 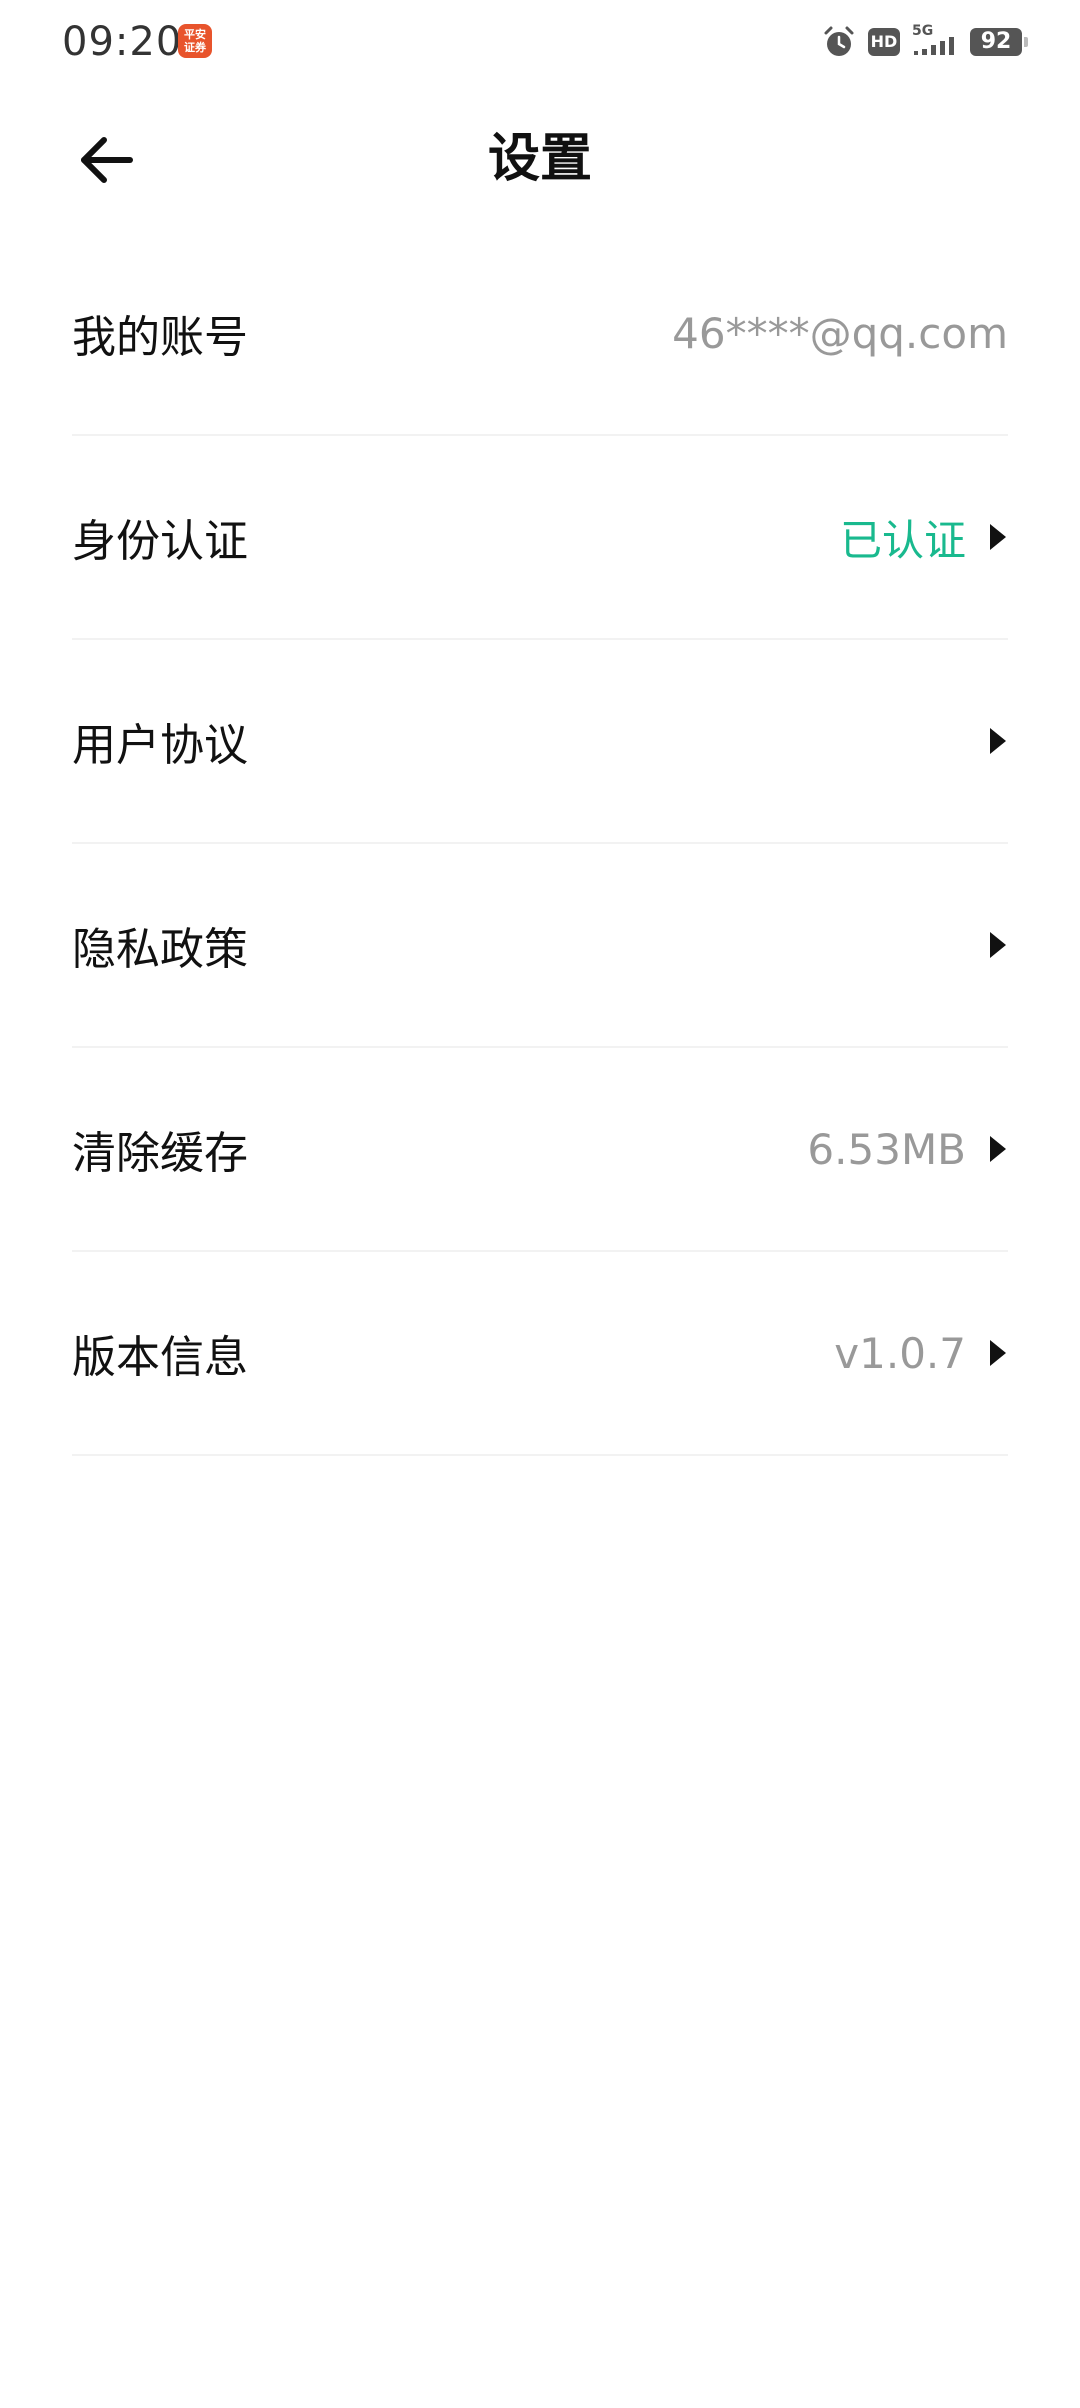 What do you see at coordinates (886, 1149) in the screenshot?
I see `cache-size-value: 6.53MB` at bounding box center [886, 1149].